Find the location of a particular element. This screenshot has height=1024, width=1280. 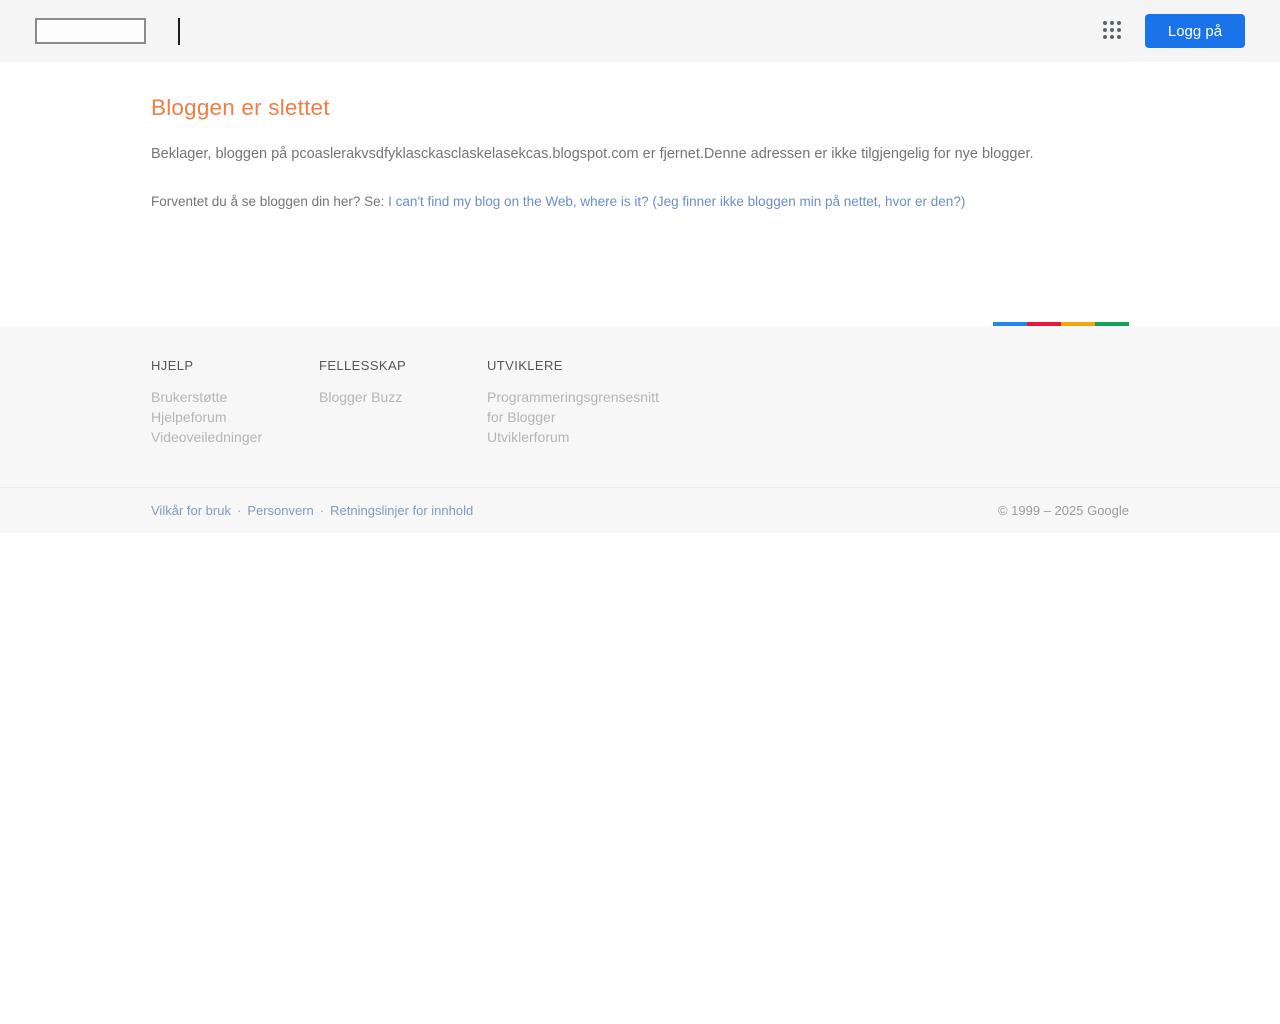

page-title: Bloggen er slettet is located at coordinates (240, 107).